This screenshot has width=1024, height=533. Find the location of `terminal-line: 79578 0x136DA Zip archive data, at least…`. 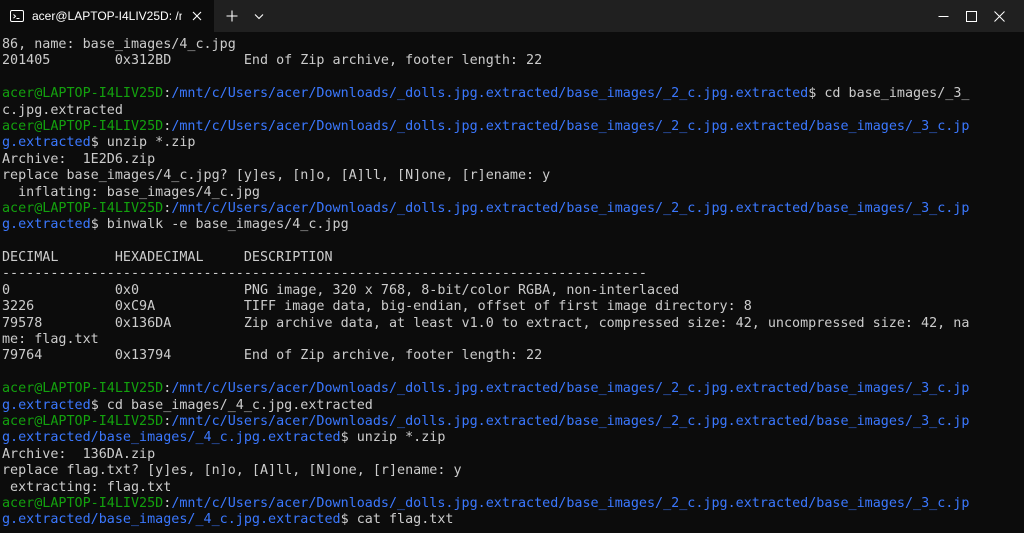

terminal-line: 79578 0x136DA Zip archive data, at least… is located at coordinates (512, 324).